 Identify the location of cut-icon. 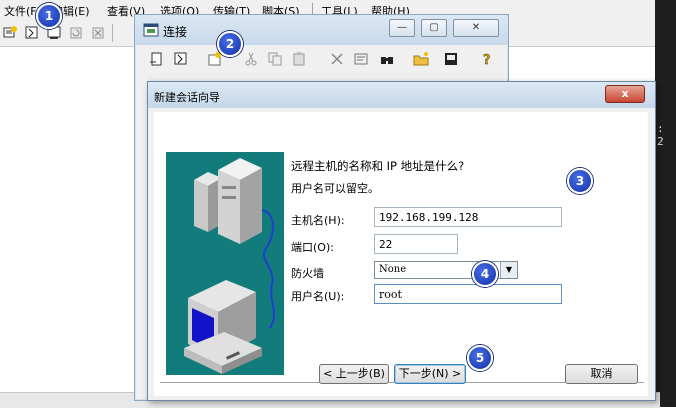
(251, 59).